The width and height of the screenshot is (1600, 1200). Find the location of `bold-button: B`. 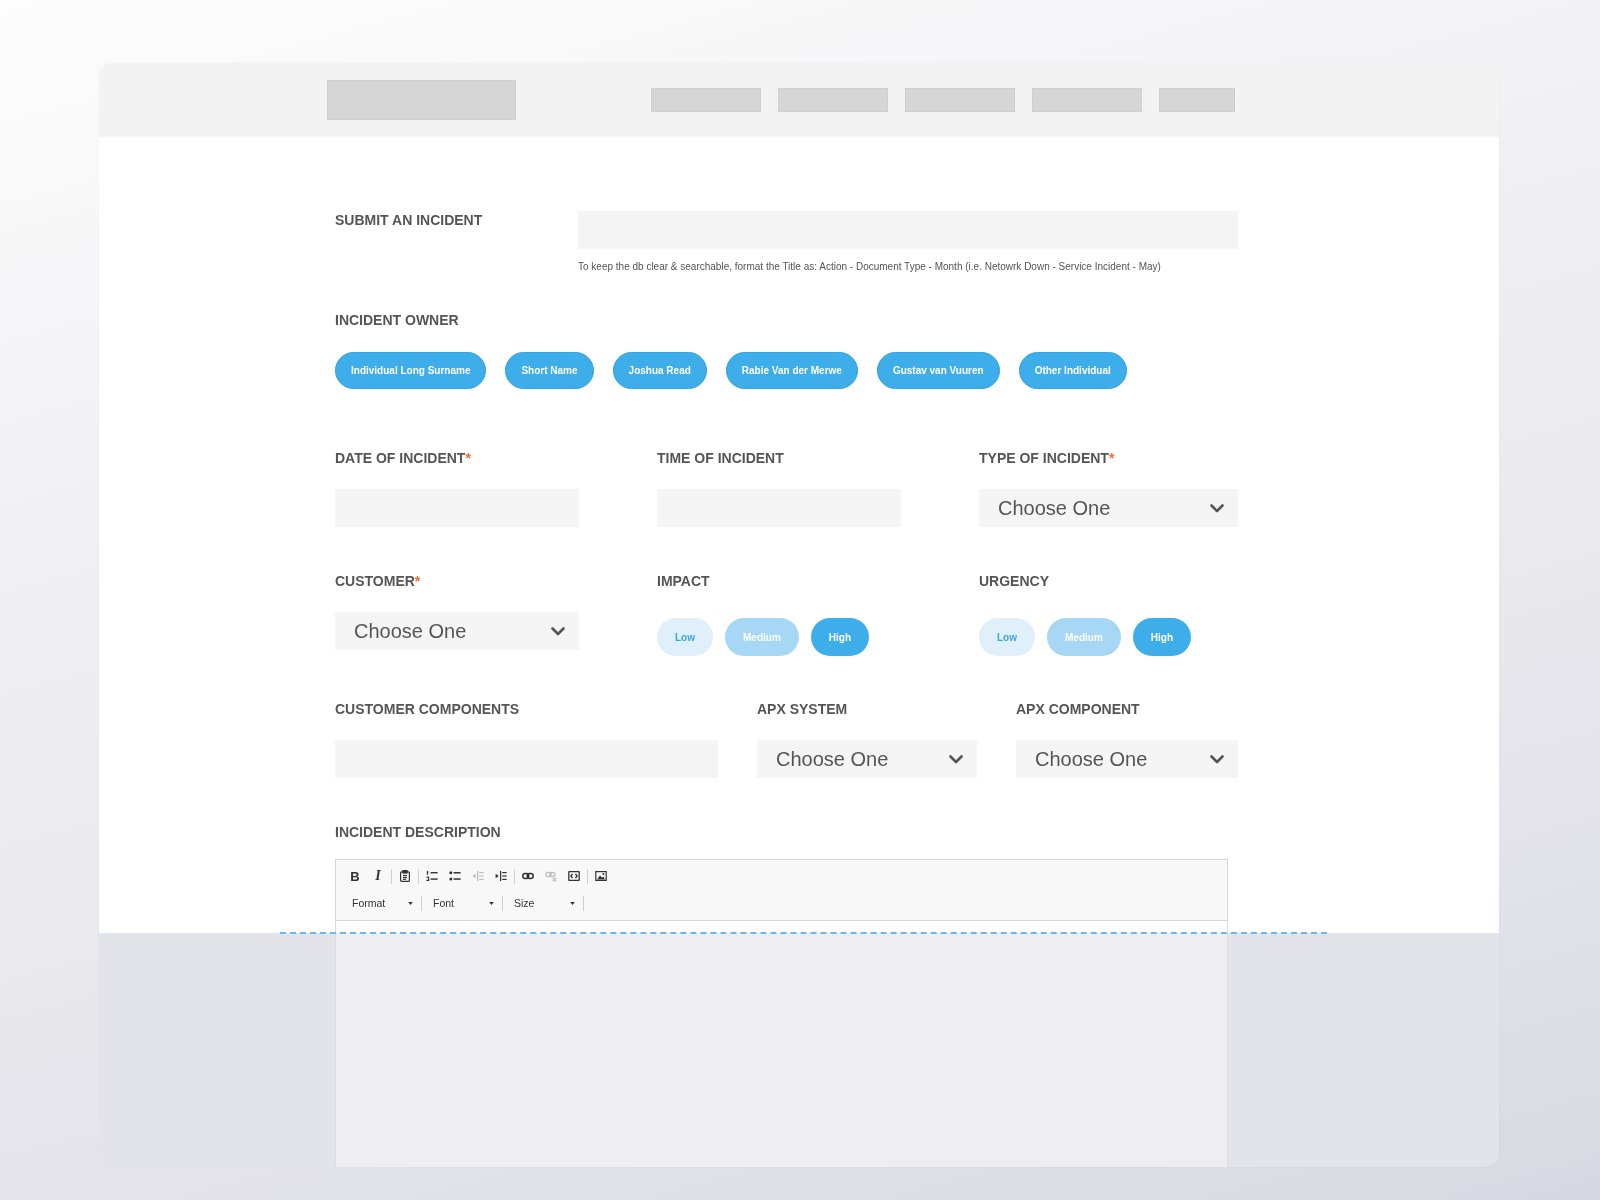

bold-button: B is located at coordinates (355, 876).